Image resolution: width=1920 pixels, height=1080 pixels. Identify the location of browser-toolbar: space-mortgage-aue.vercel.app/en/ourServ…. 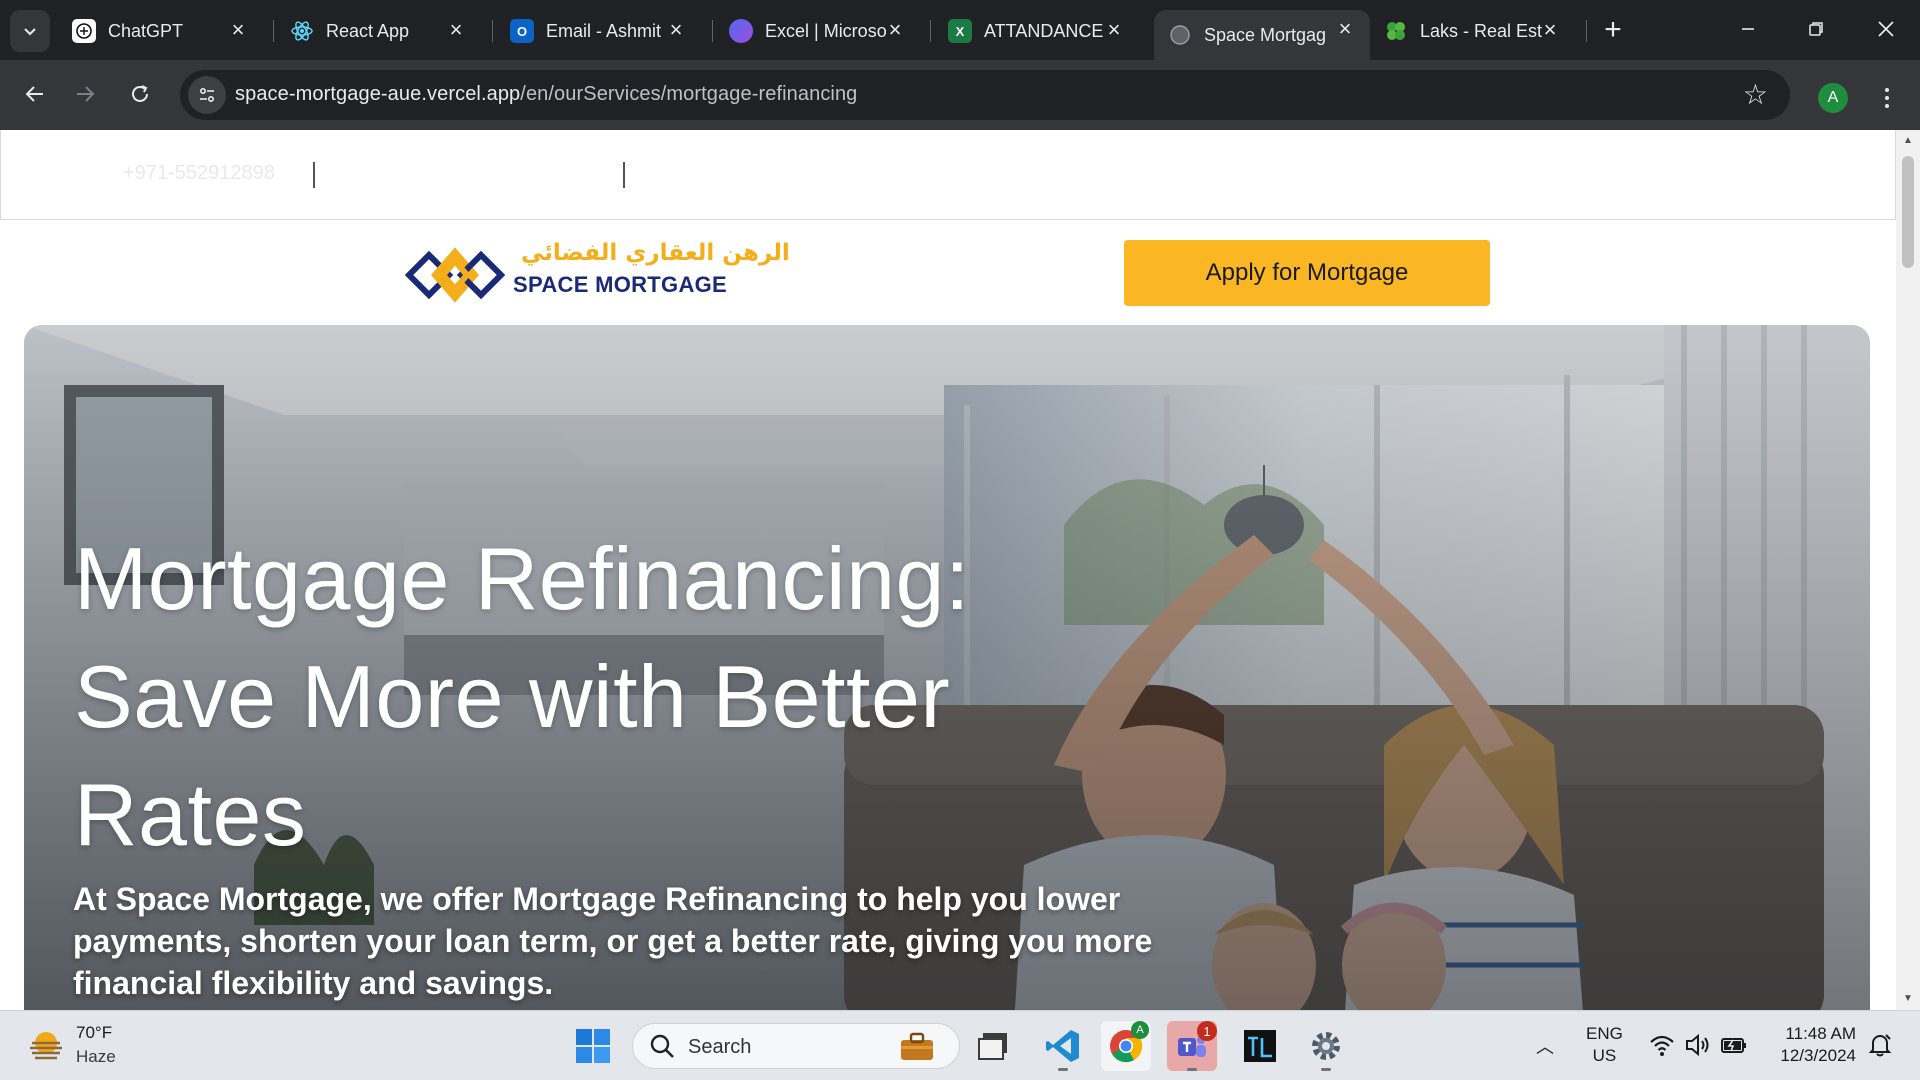
(960, 95).